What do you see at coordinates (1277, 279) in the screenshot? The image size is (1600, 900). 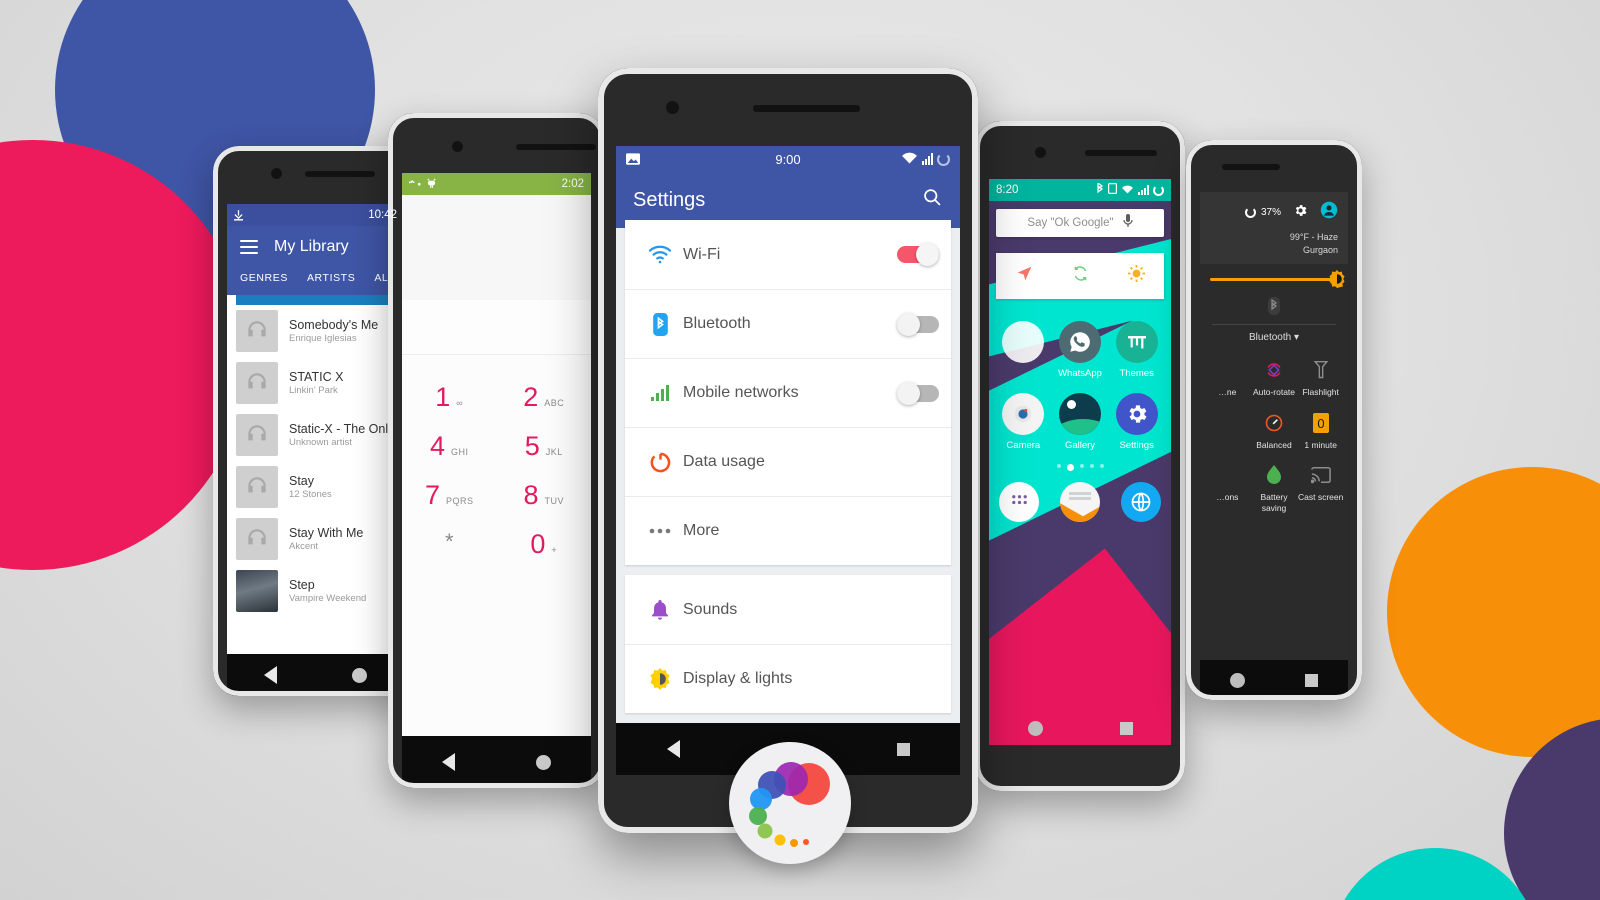 I see `brightness-slider` at bounding box center [1277, 279].